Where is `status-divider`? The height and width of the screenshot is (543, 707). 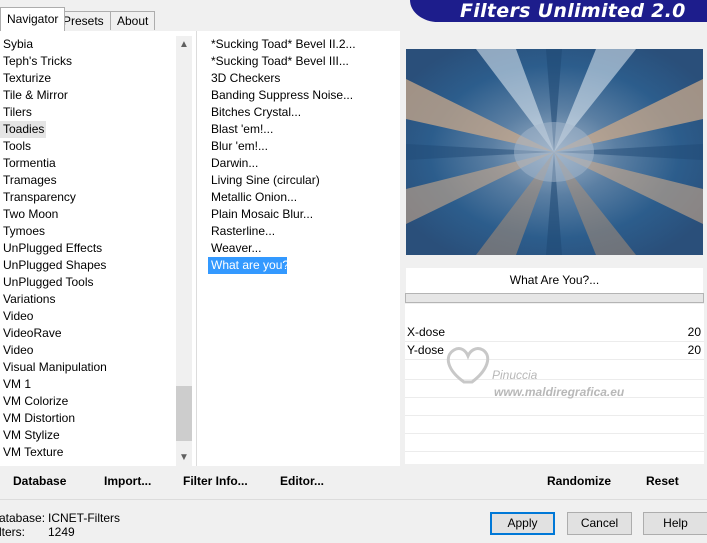
status-divider is located at coordinates (353, 499).